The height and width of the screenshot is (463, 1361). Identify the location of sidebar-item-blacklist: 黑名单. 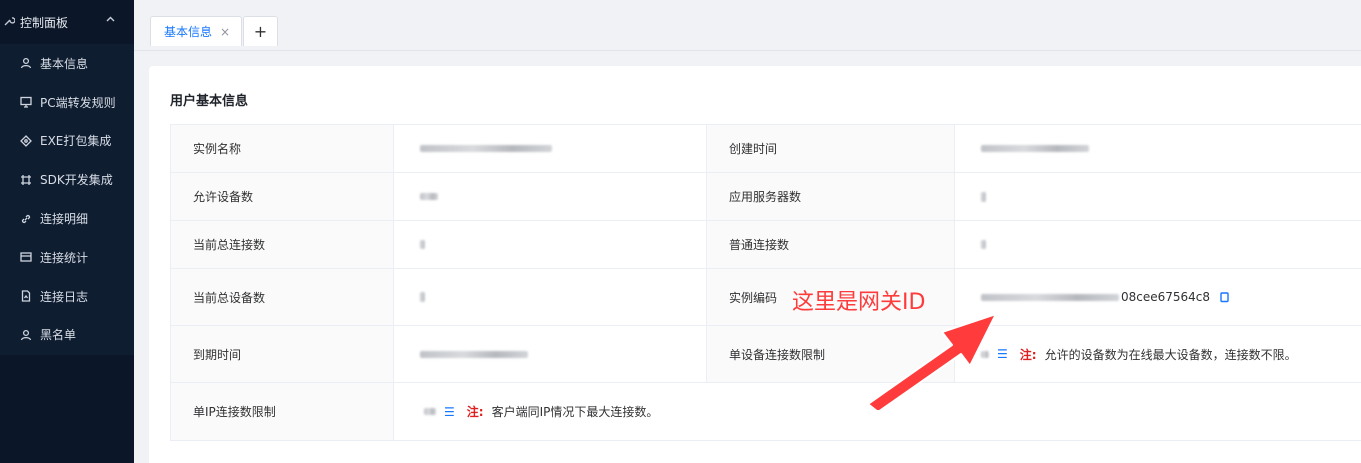
(67, 335).